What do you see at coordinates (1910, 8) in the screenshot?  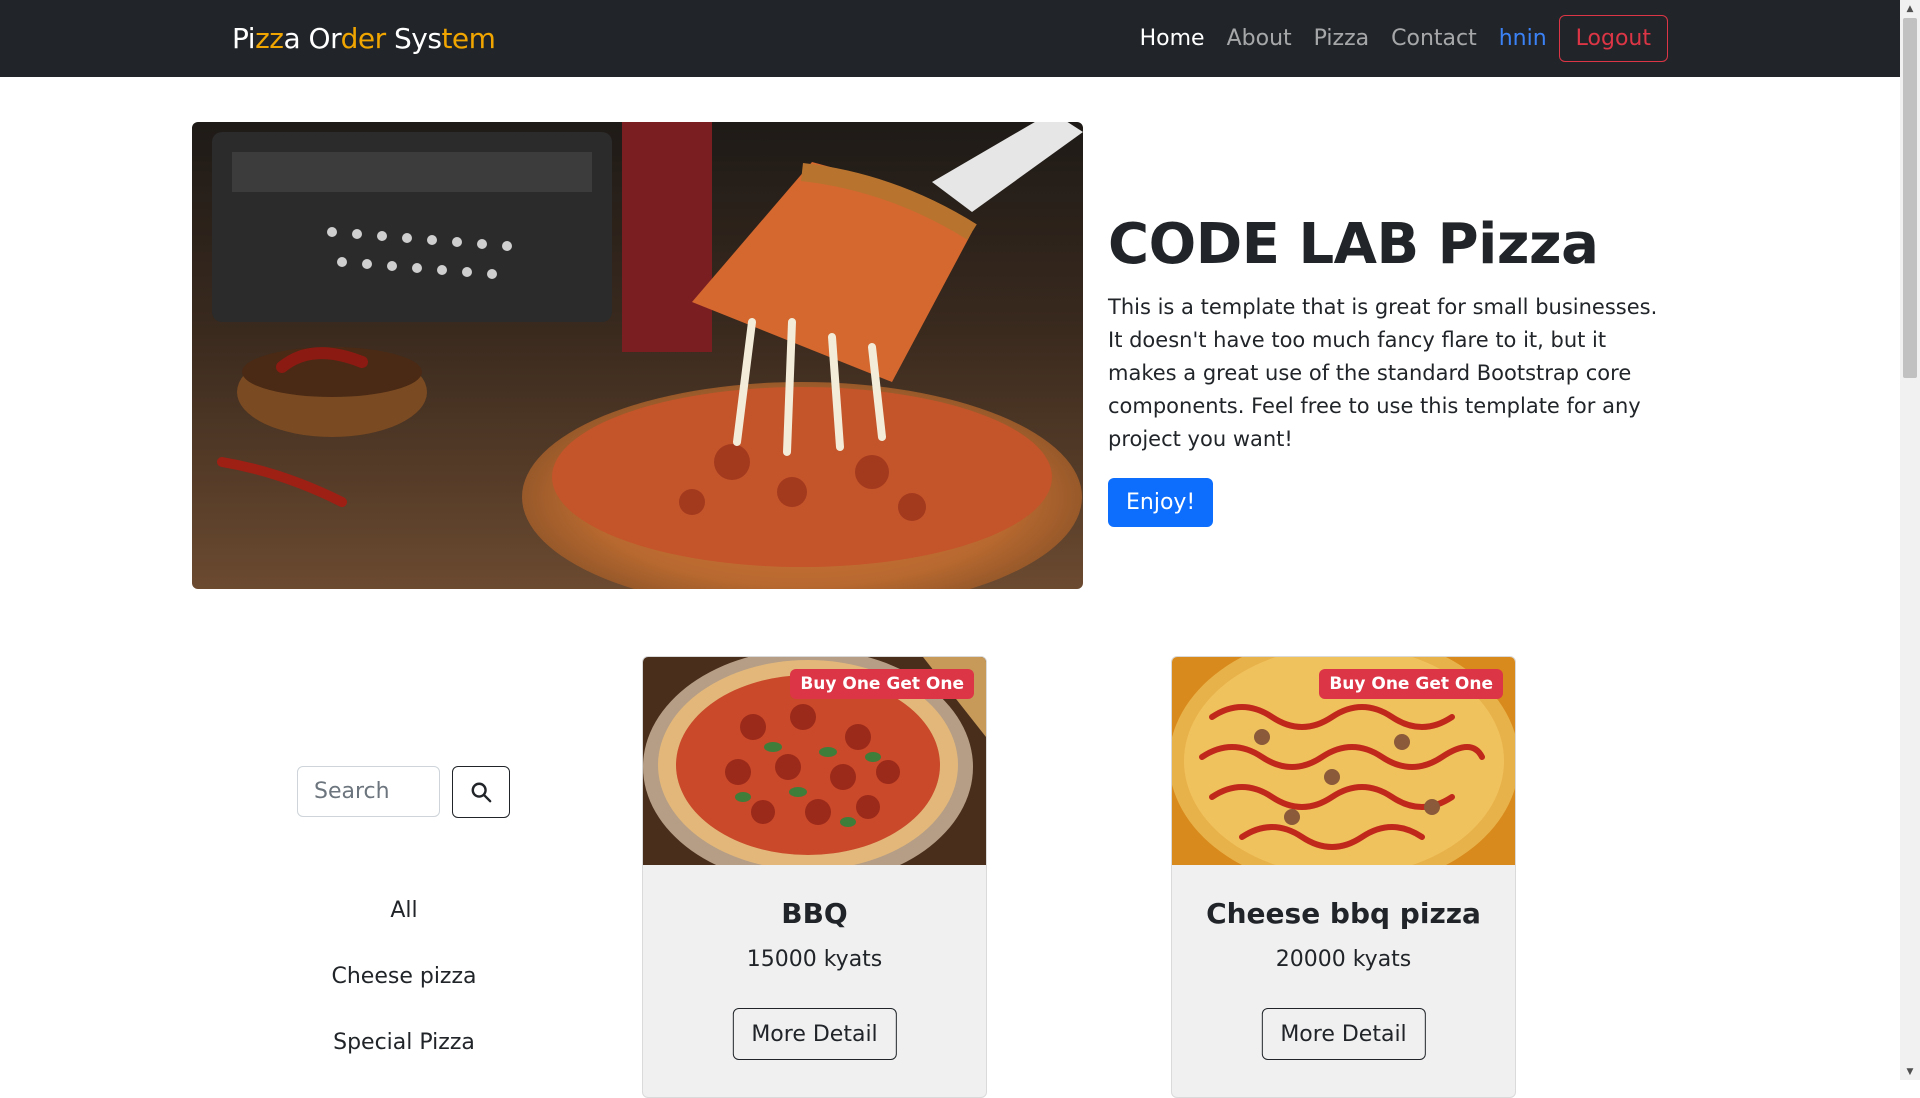 I see `scroll-up-arrow-icon: ▲` at bounding box center [1910, 8].